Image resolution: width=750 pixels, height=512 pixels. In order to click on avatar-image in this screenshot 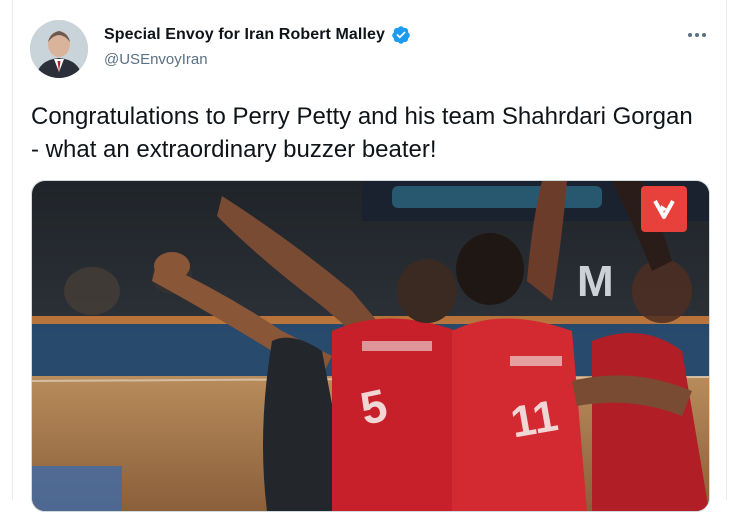, I will do `click(59, 49)`.